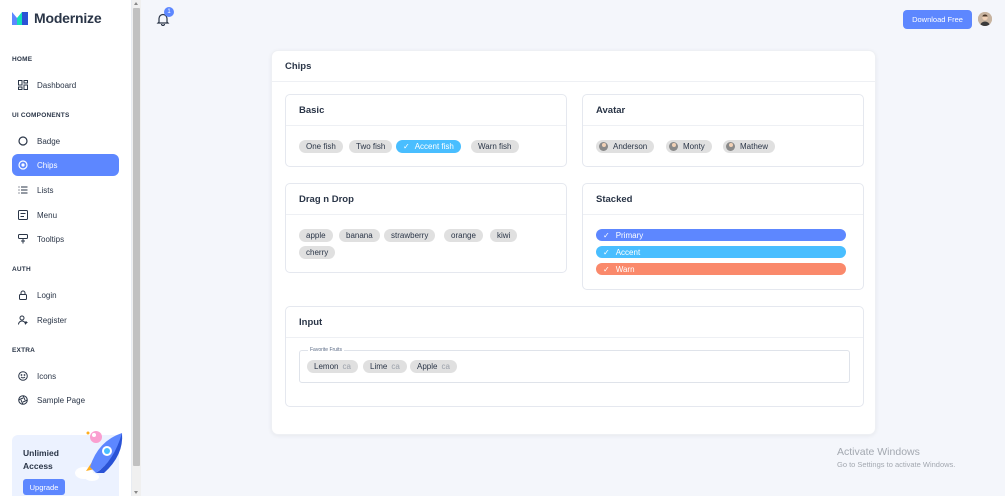  What do you see at coordinates (937, 19) in the screenshot?
I see `download-free-button: Download Free` at bounding box center [937, 19].